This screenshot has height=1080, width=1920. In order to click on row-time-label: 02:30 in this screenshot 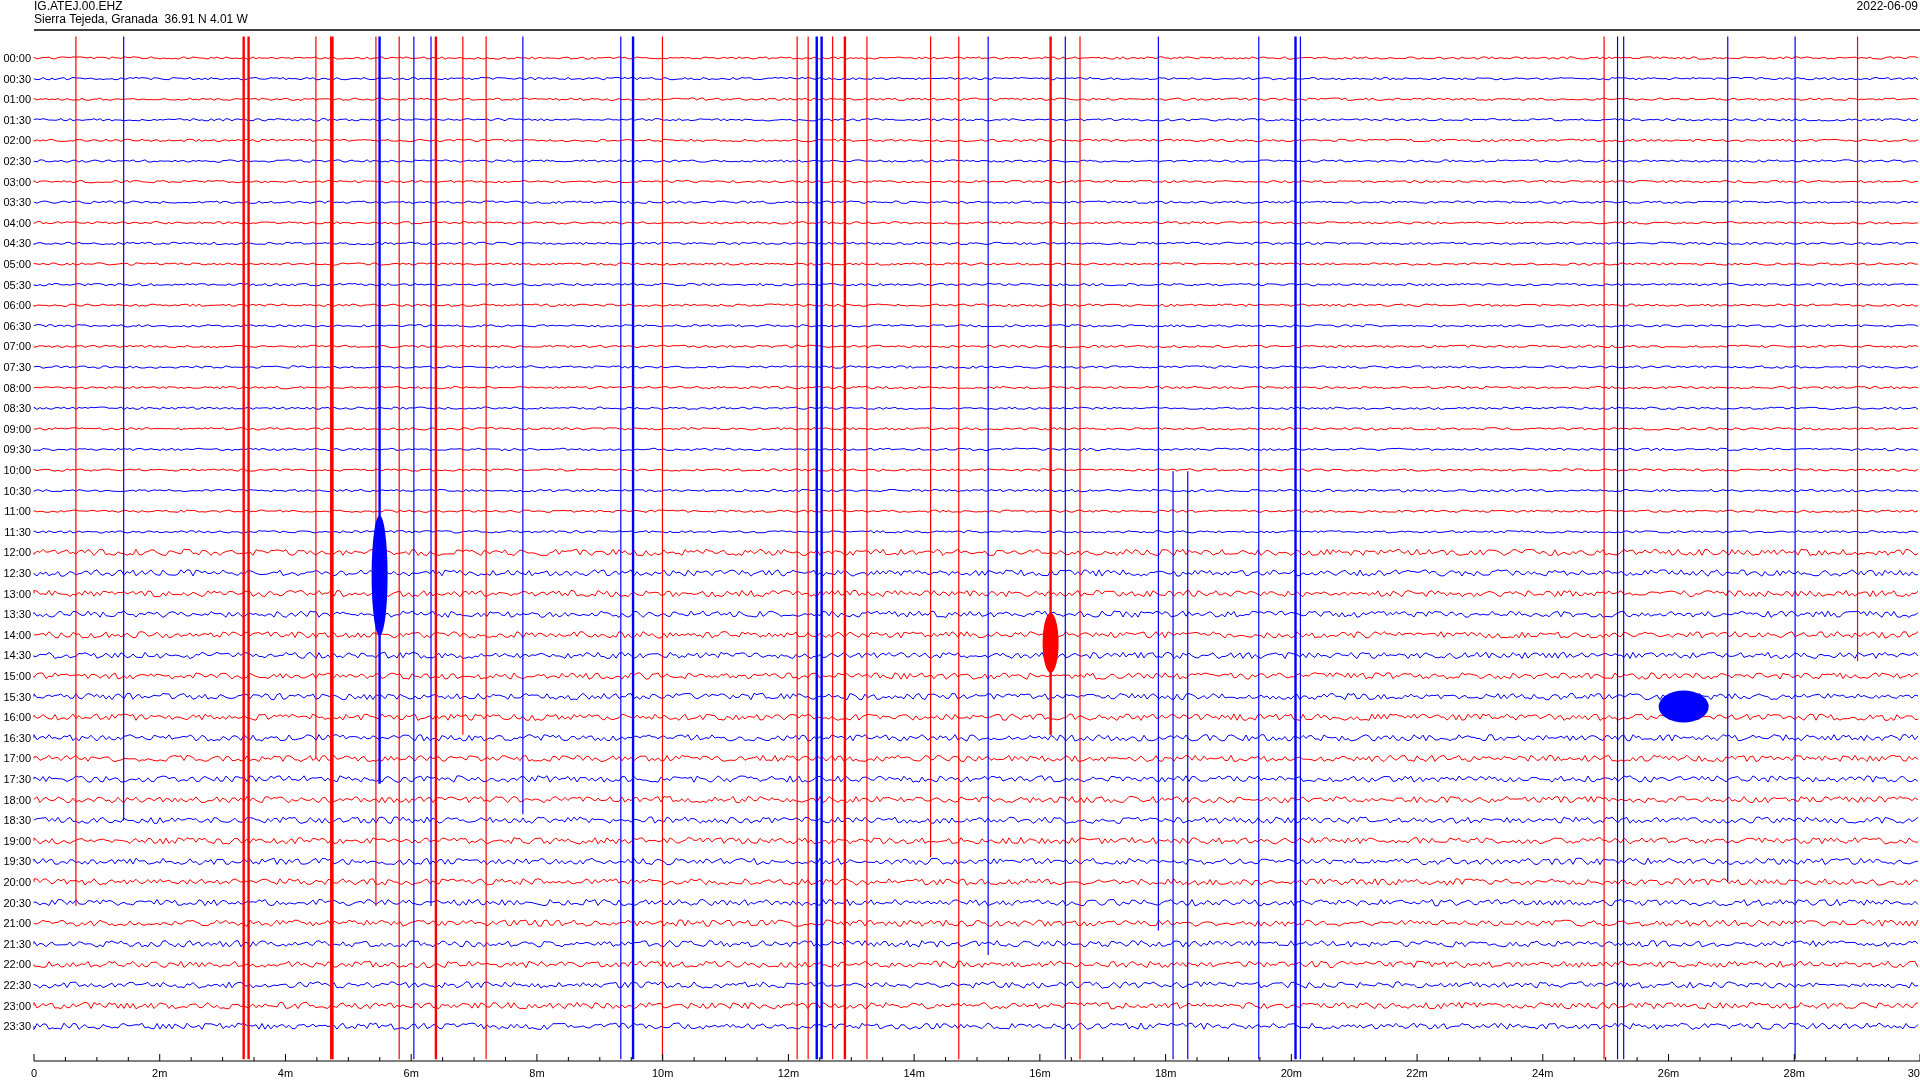, I will do `click(17, 161)`.